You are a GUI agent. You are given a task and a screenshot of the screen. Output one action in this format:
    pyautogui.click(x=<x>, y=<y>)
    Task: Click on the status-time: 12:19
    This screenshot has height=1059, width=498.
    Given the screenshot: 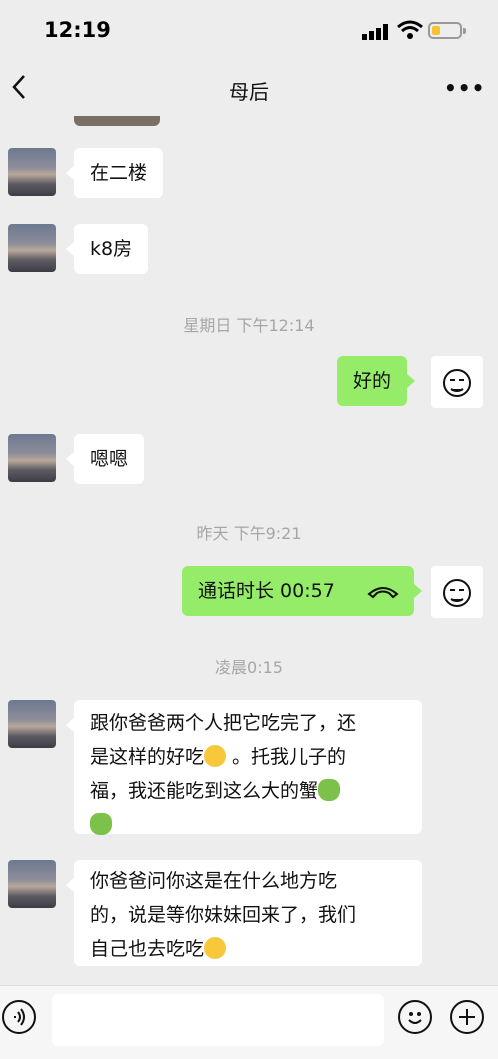 What is the action you would take?
    pyautogui.click(x=77, y=30)
    